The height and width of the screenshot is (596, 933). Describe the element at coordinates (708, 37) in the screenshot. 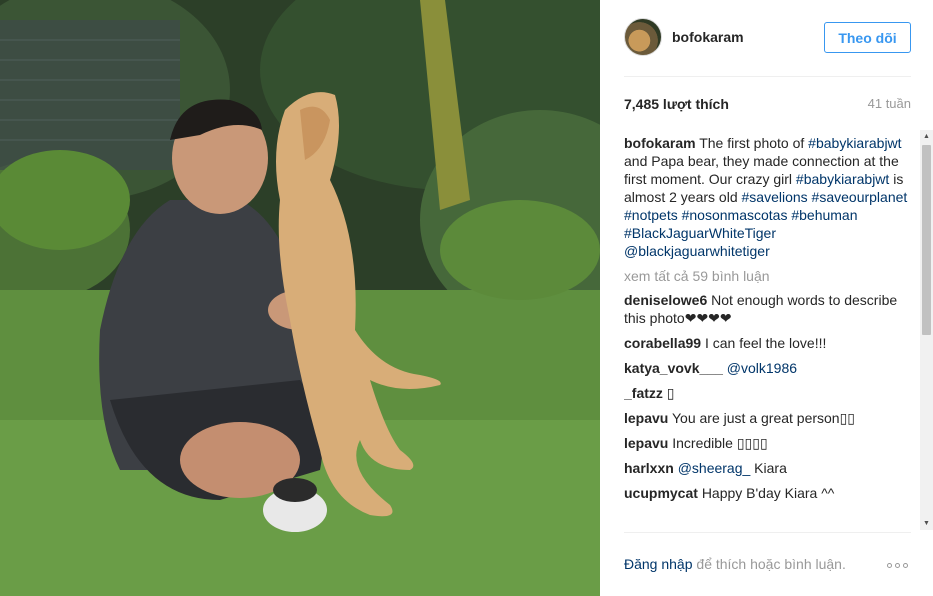

I see `author-username: bofokaram` at that location.